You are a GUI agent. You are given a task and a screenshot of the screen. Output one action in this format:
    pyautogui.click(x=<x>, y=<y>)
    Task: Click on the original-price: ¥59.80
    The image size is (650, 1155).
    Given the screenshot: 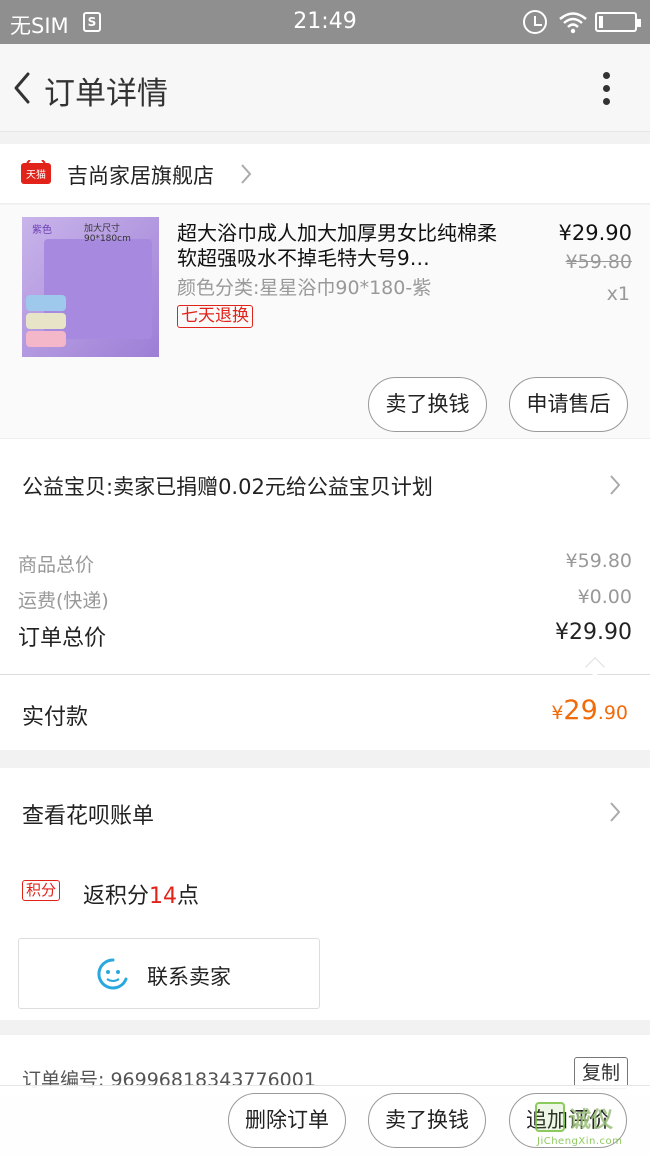 What is the action you would take?
    pyautogui.click(x=598, y=262)
    